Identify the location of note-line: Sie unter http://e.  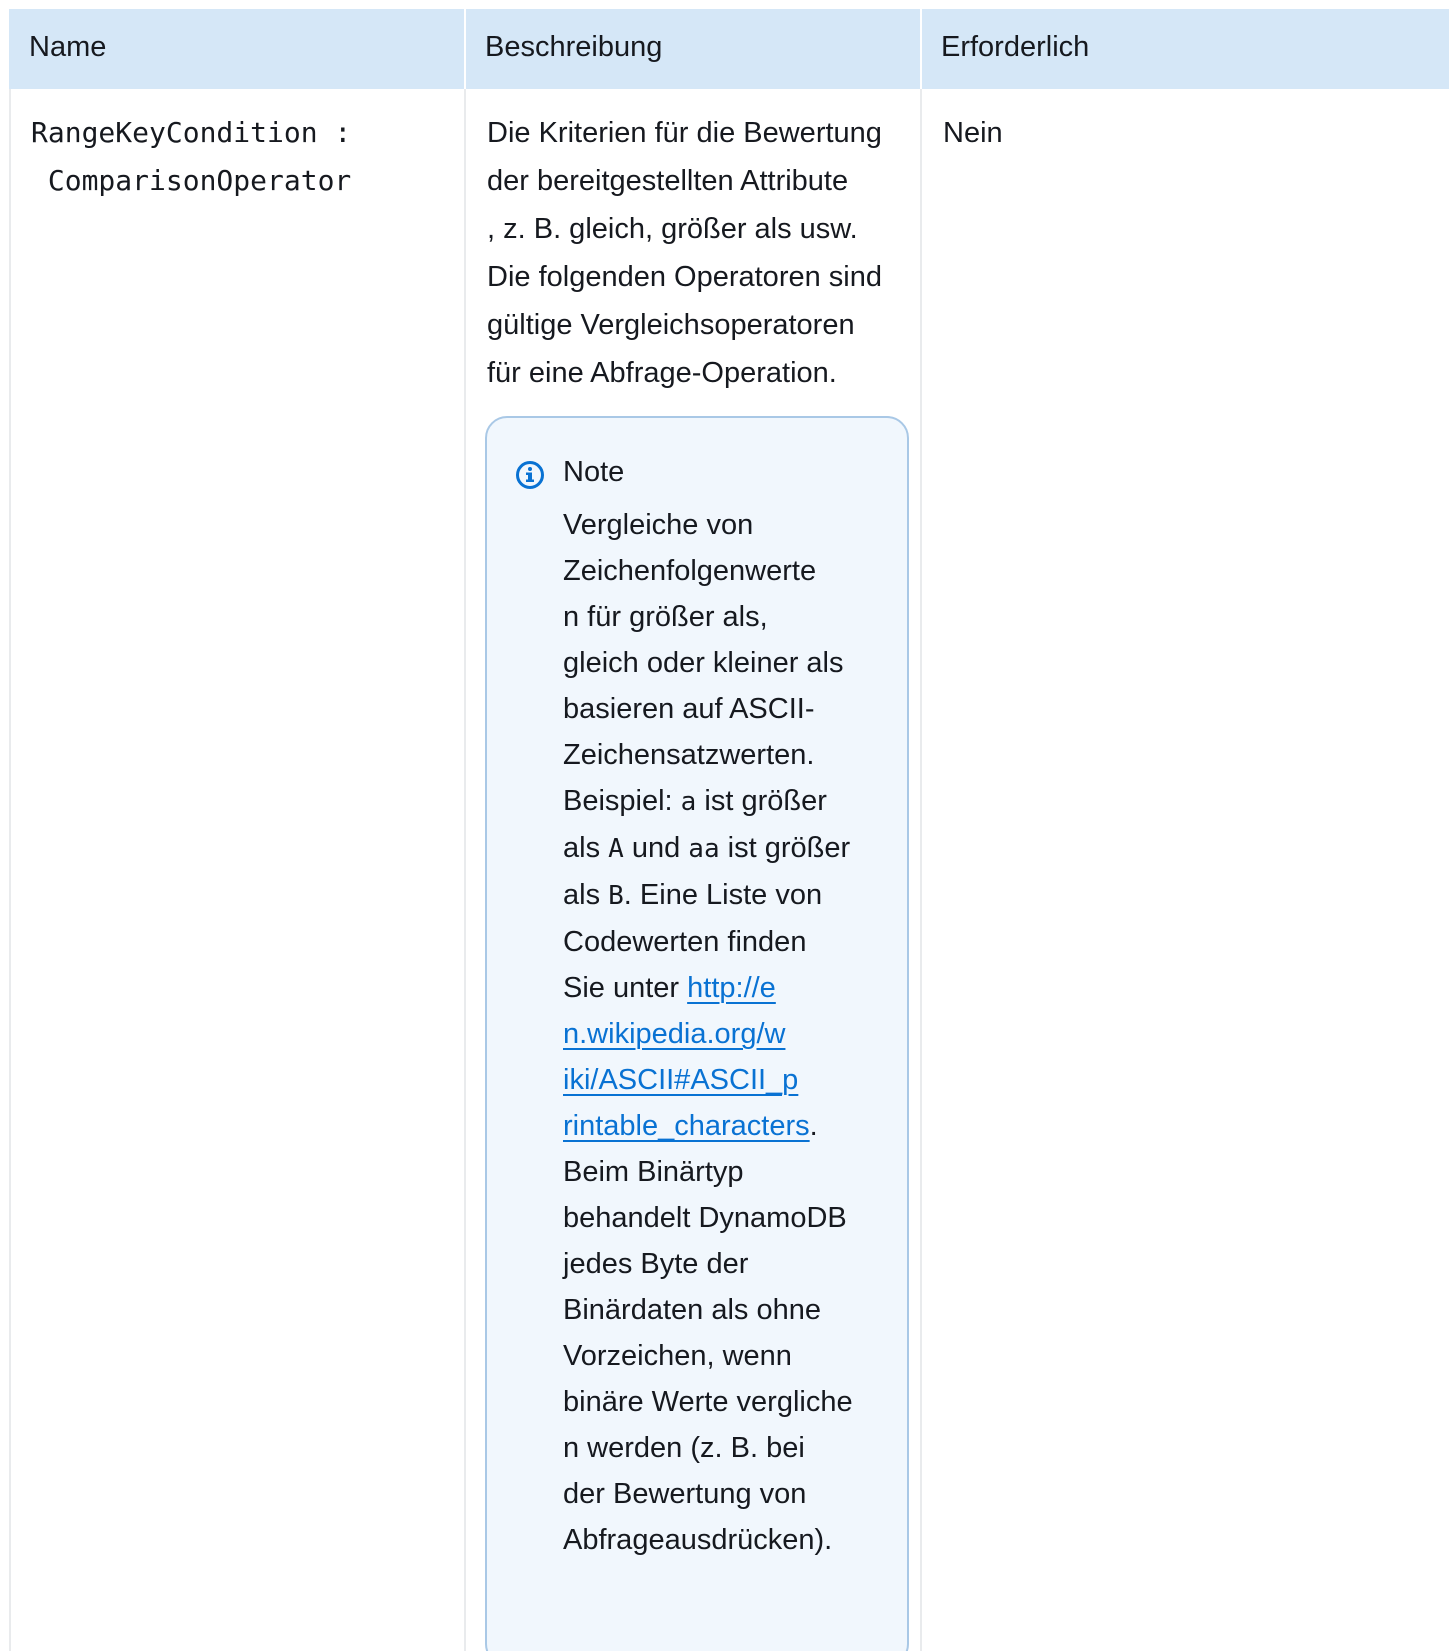
(728, 988).